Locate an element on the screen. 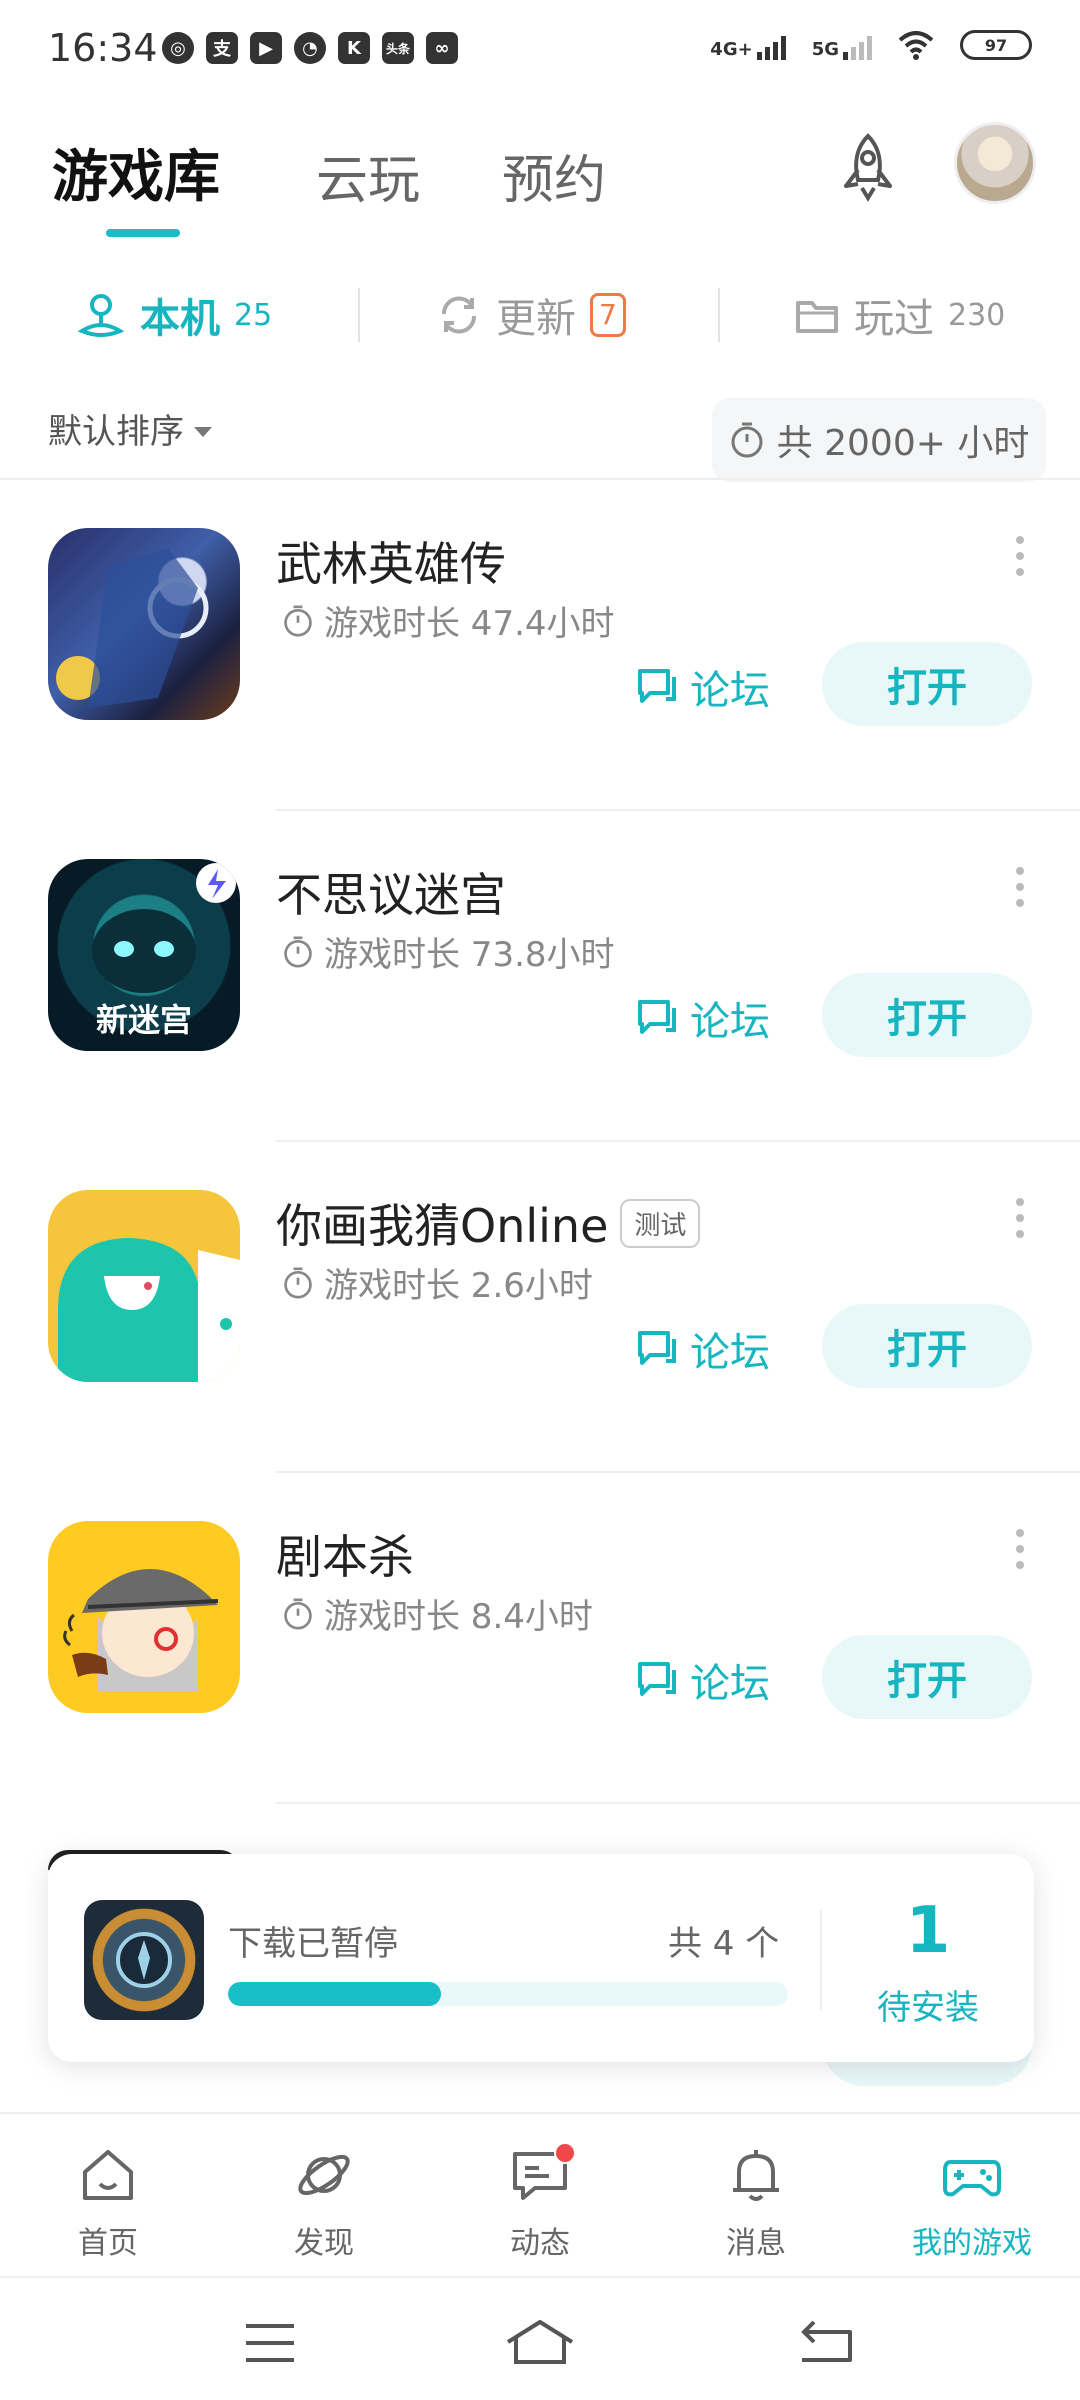 The image size is (1080, 2400). active-tab-indicator is located at coordinates (143, 233).